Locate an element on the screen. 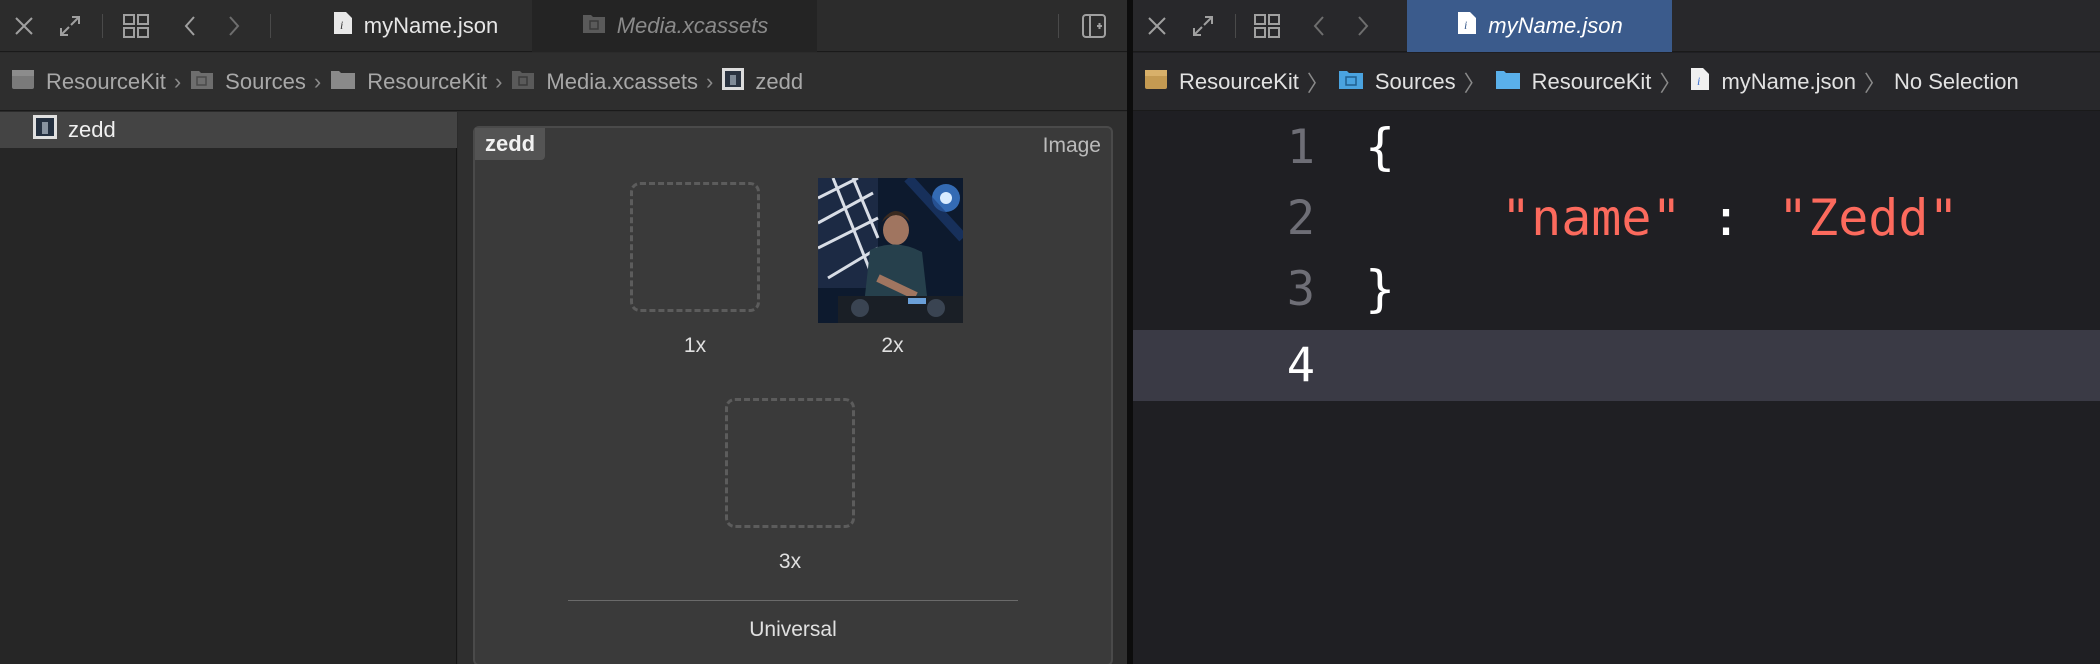 The width and height of the screenshot is (2100, 664). right-tab-bar: i myName.json is located at coordinates (1616, 26).